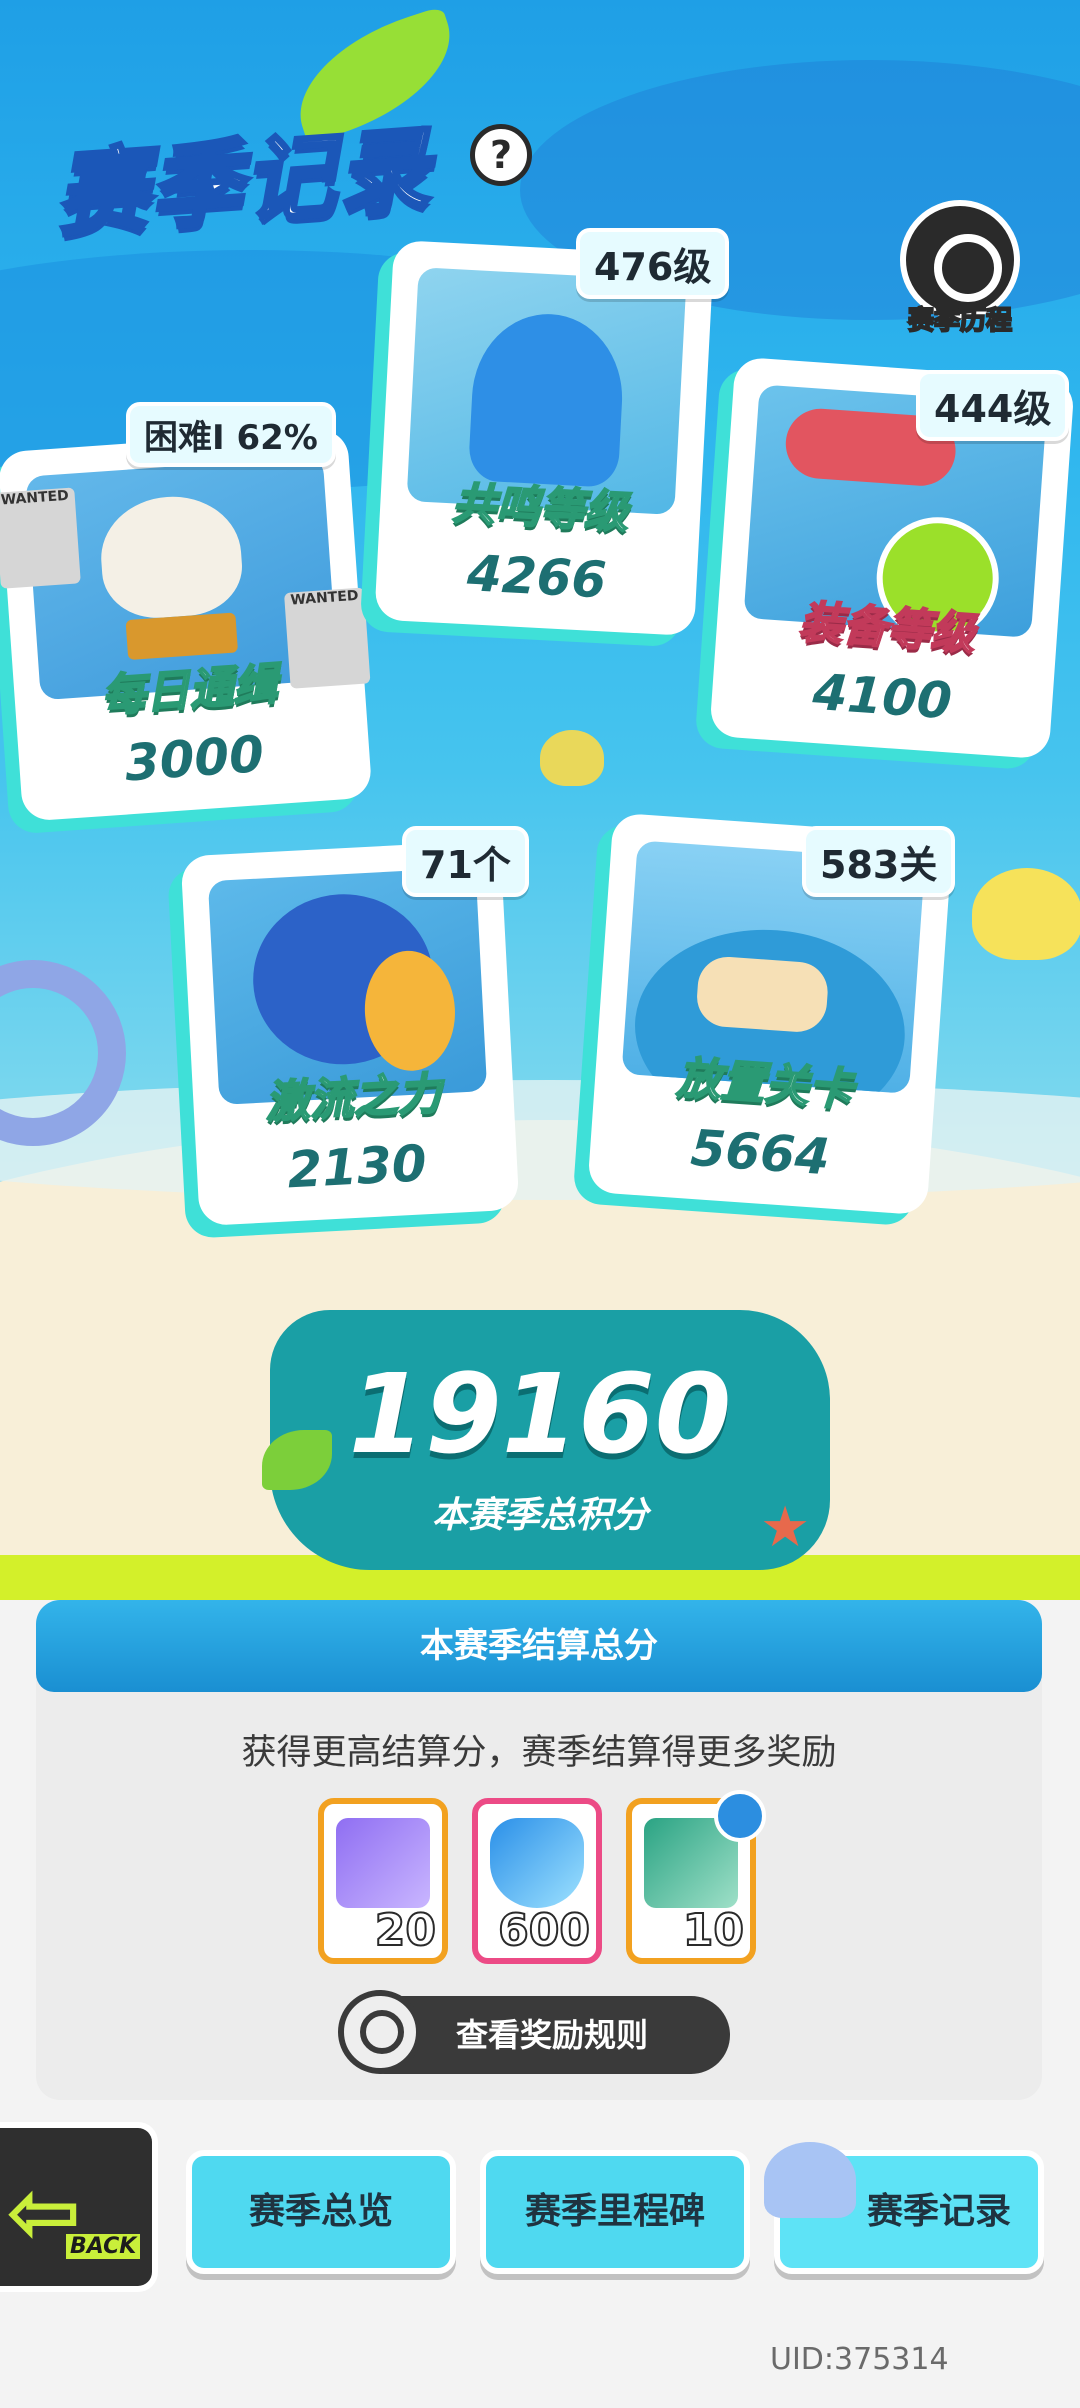  Describe the element at coordinates (540, 1414) in the screenshot. I see `total-score-value: 19160` at that location.